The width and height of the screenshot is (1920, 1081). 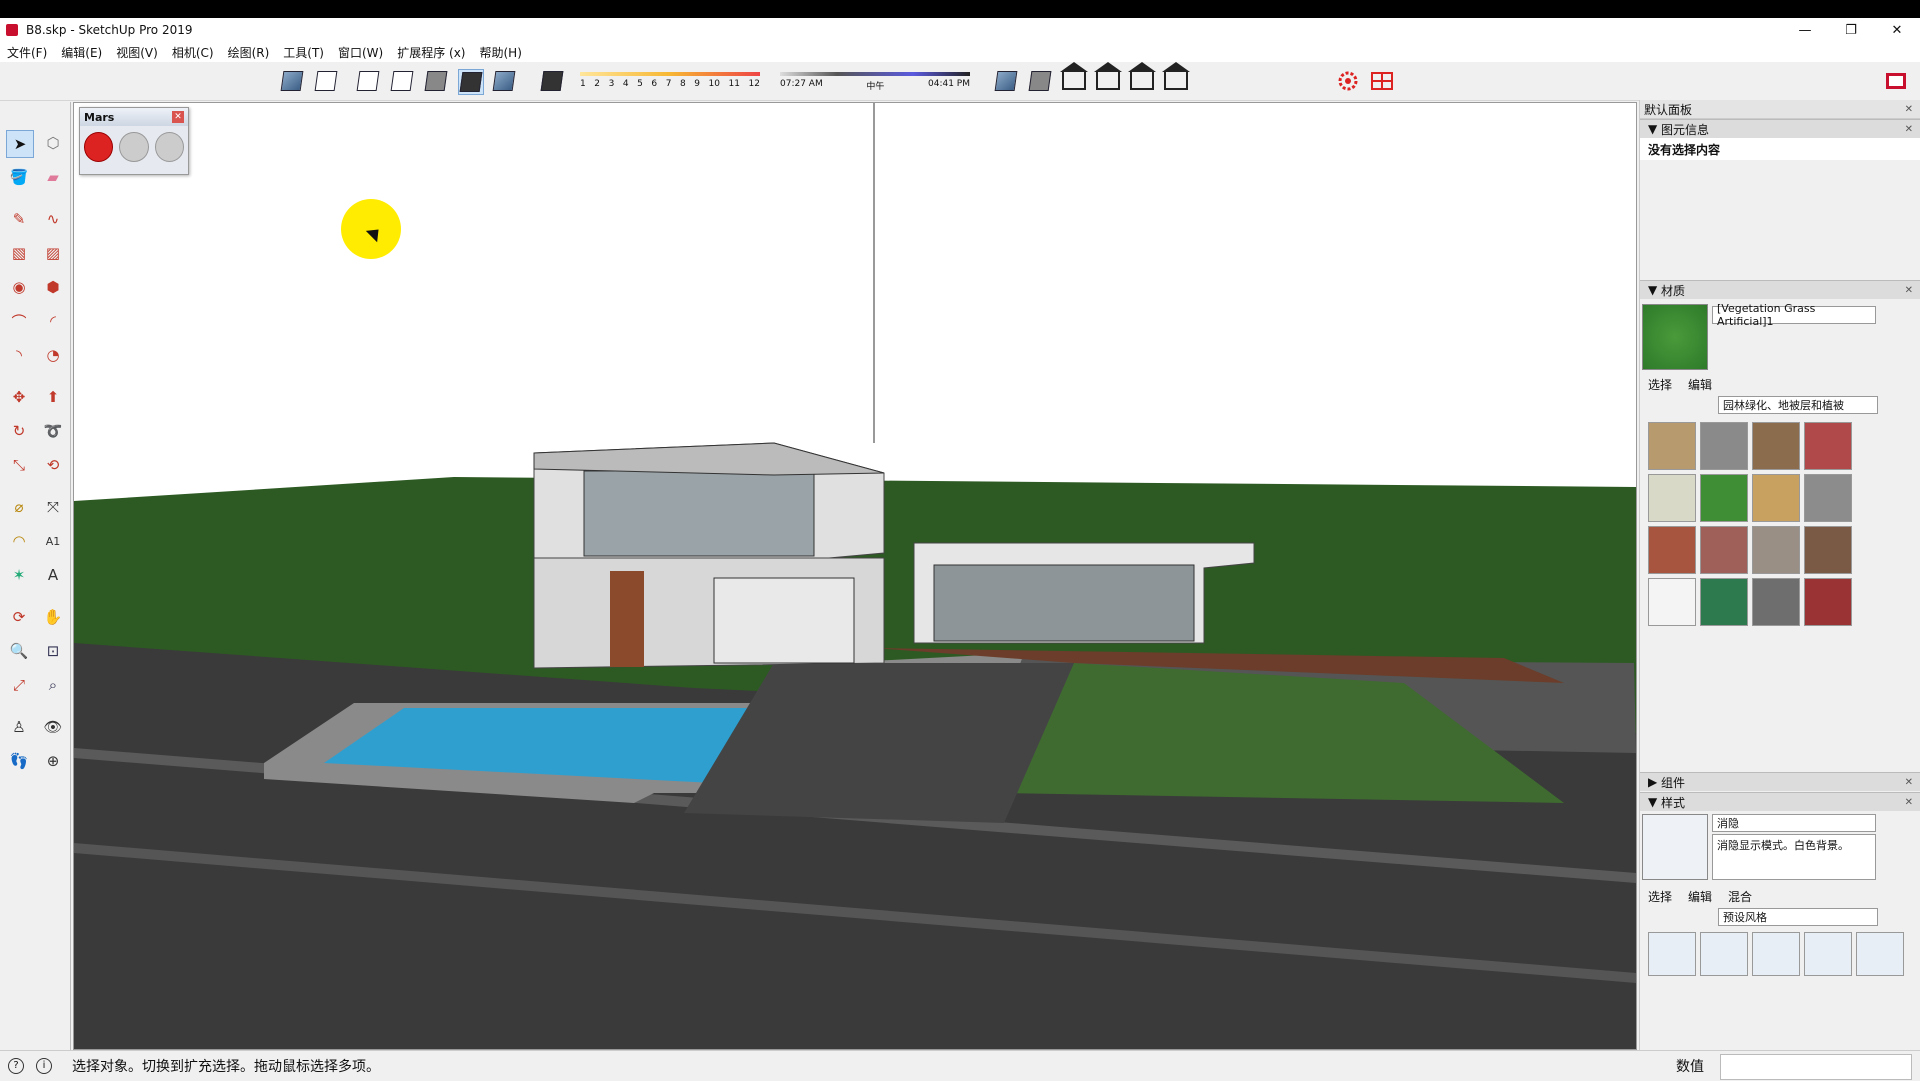 I want to click on materials-close-icon: ✕, so click(x=1909, y=290).